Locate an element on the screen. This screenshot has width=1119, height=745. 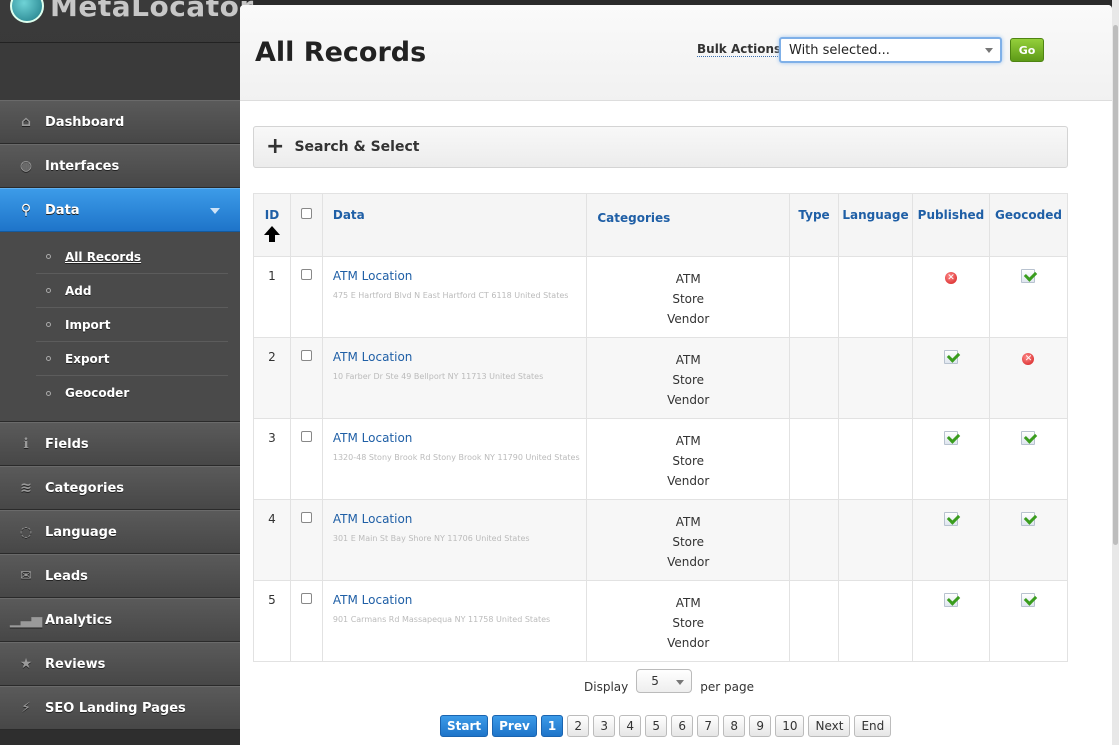
layers-icon: ≋ is located at coordinates (26, 488).